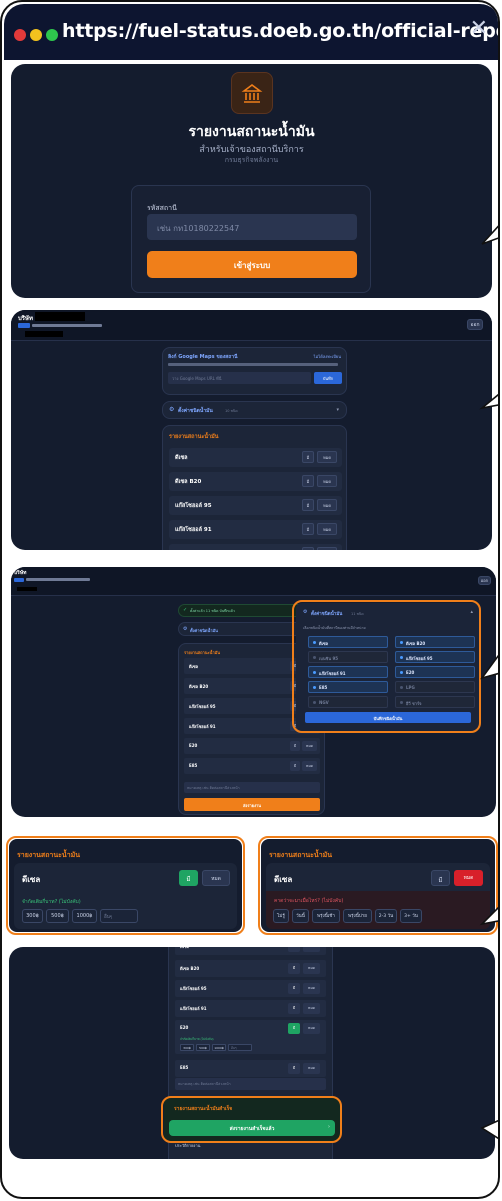 Image resolution: width=502 pixels, height=1201 pixels. I want to click on fuel-row: แก๊สโซฮอล์ 95 มีหมด, so click(250, 988).